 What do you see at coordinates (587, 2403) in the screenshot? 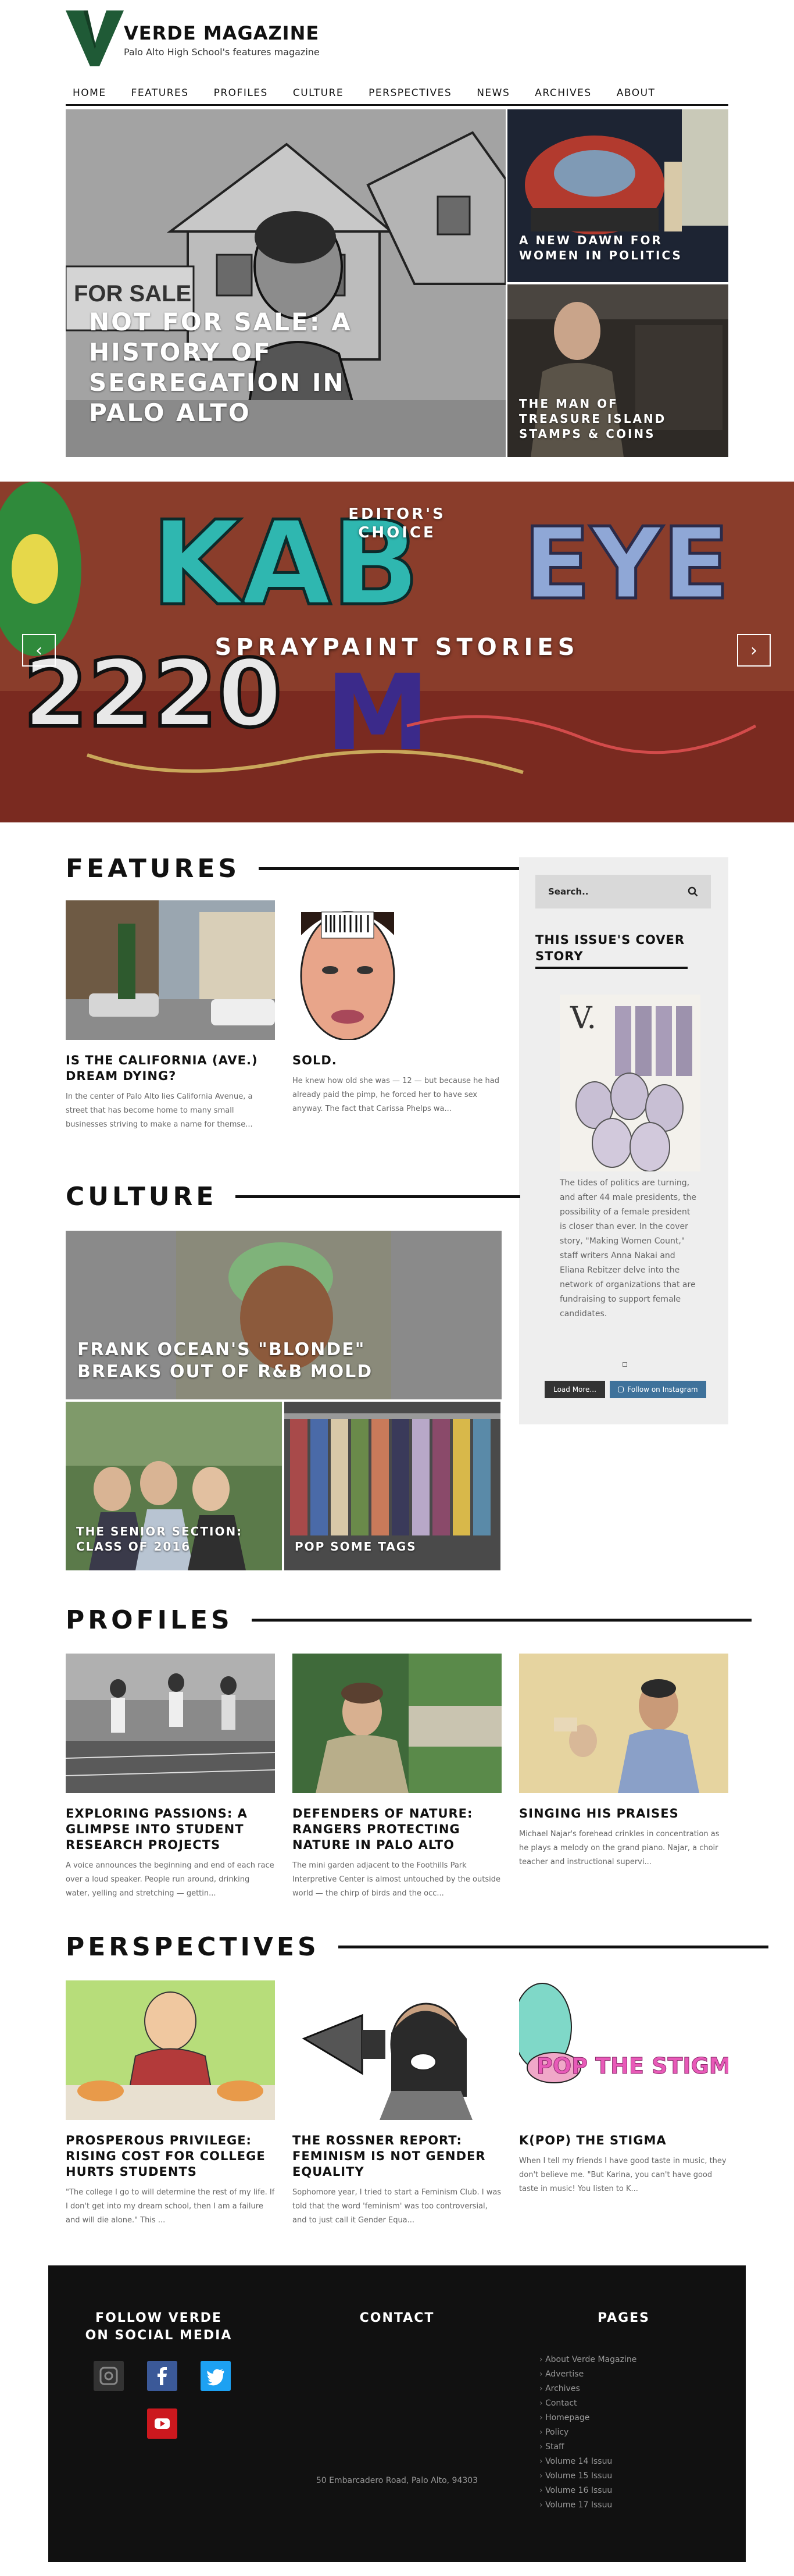
I see `footer-page-link: Contact` at bounding box center [587, 2403].